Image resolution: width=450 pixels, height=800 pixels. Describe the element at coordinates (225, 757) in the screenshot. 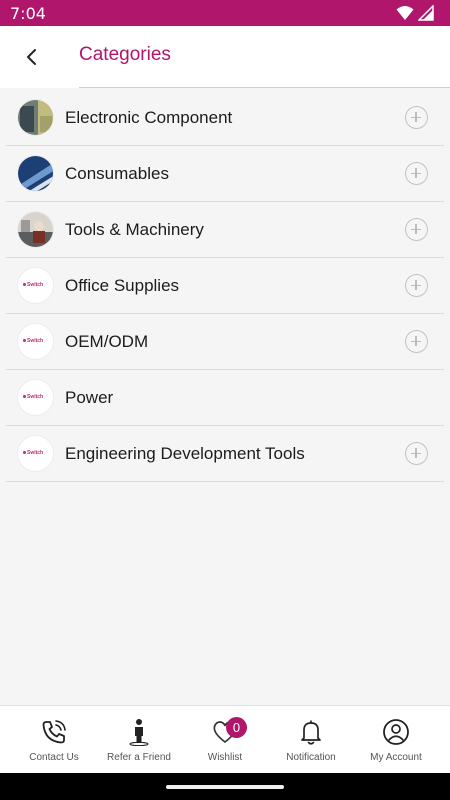

I see `nav-label: Wishlist` at that location.